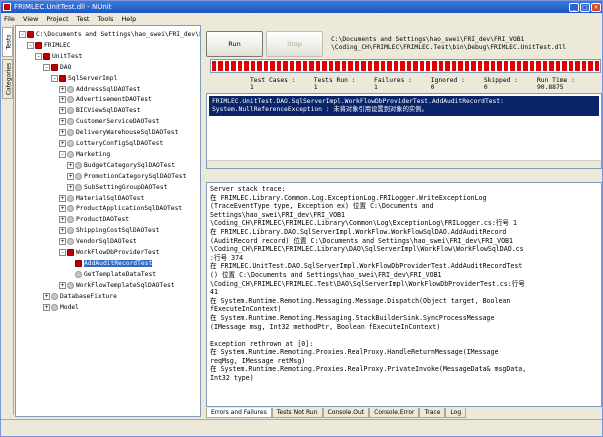 The image size is (603, 437). I want to click on tab-console-error: Console.Error, so click(394, 413).